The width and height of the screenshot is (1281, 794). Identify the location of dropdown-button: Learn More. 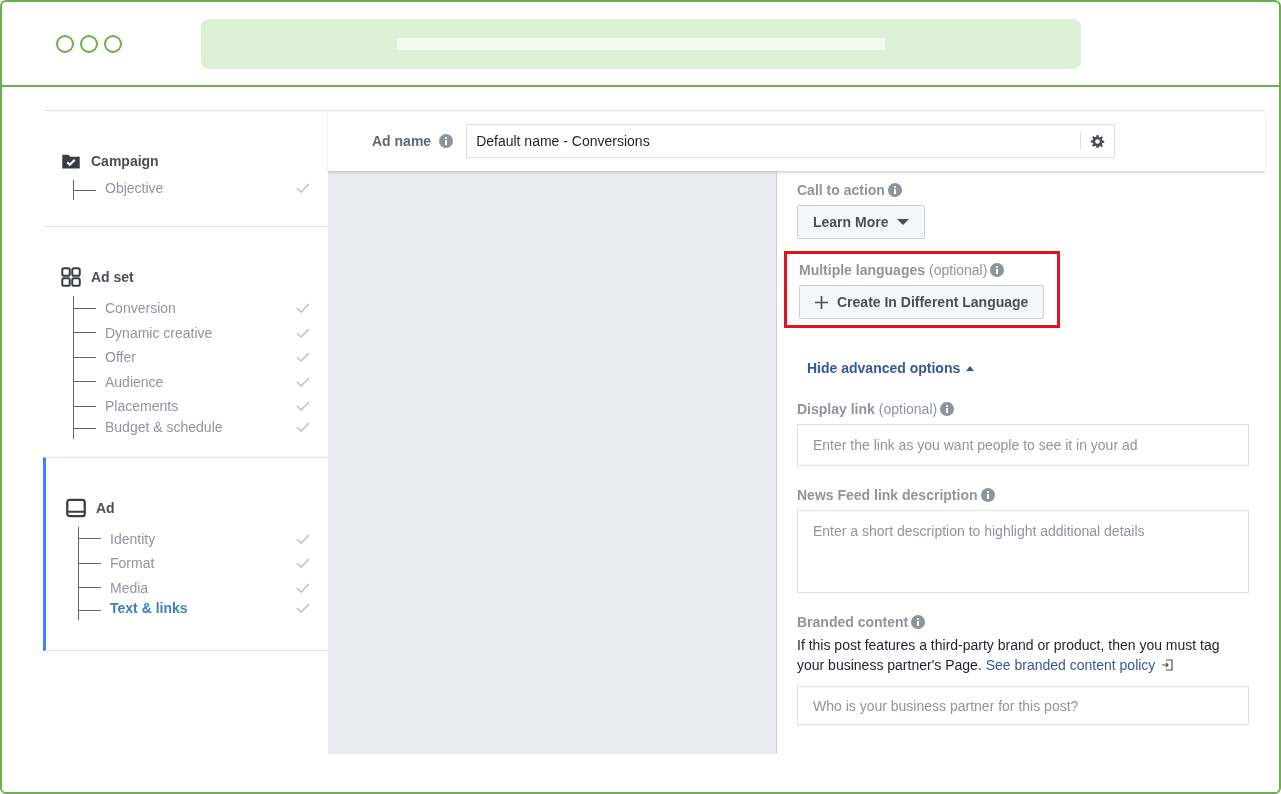
(861, 222).